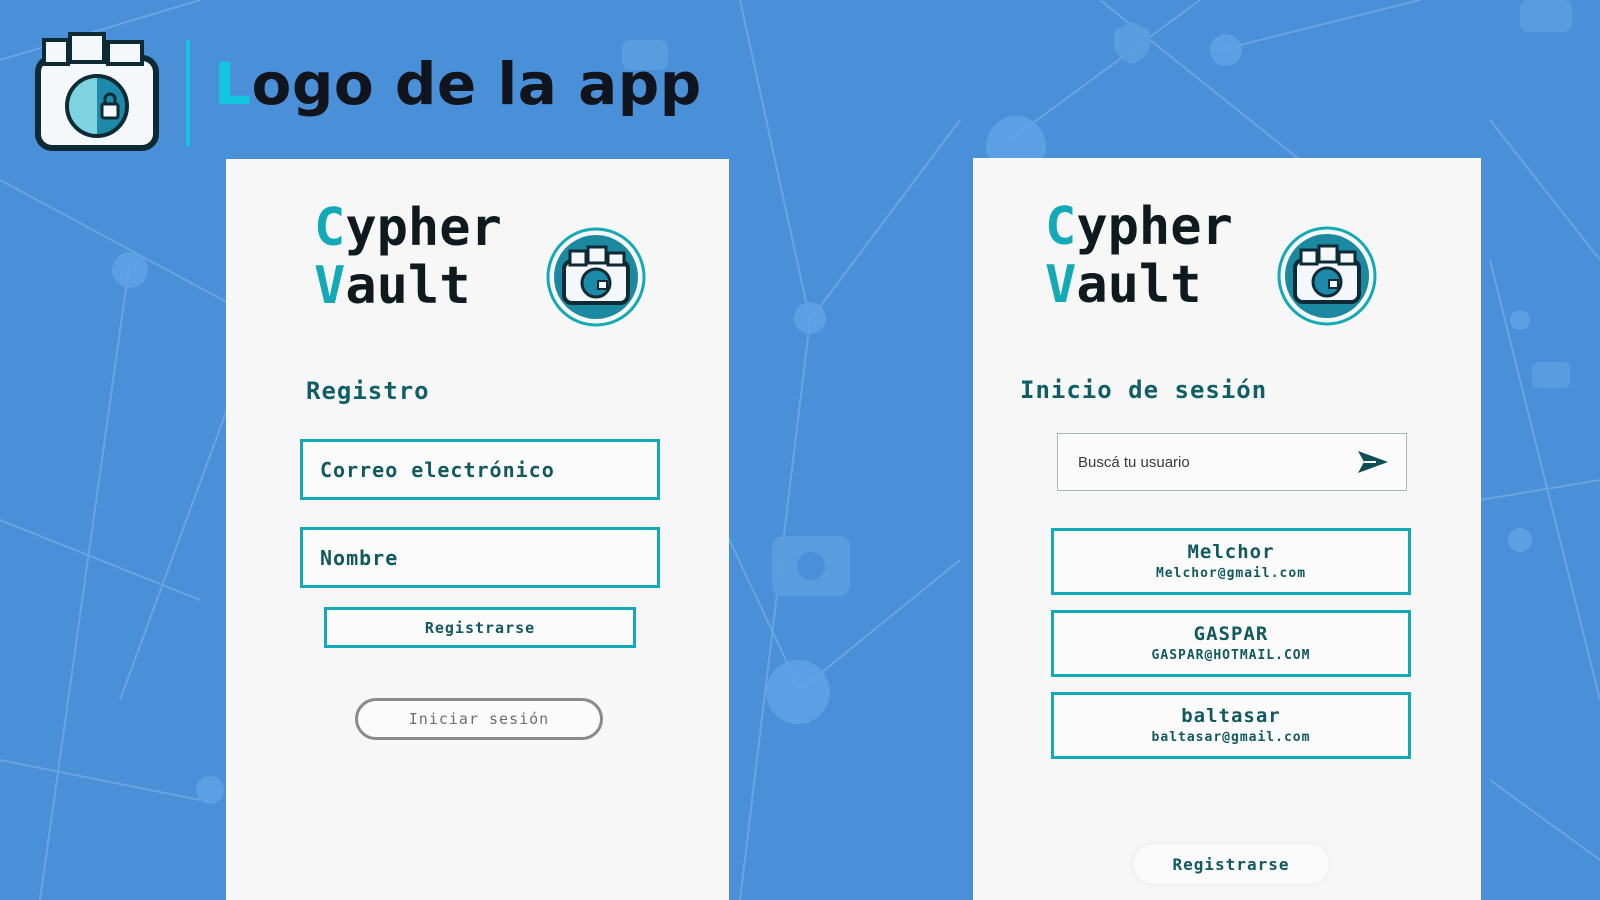 The height and width of the screenshot is (900, 1600). Describe the element at coordinates (476, 84) in the screenshot. I see `slide-title-rest: ogo de la app` at that location.